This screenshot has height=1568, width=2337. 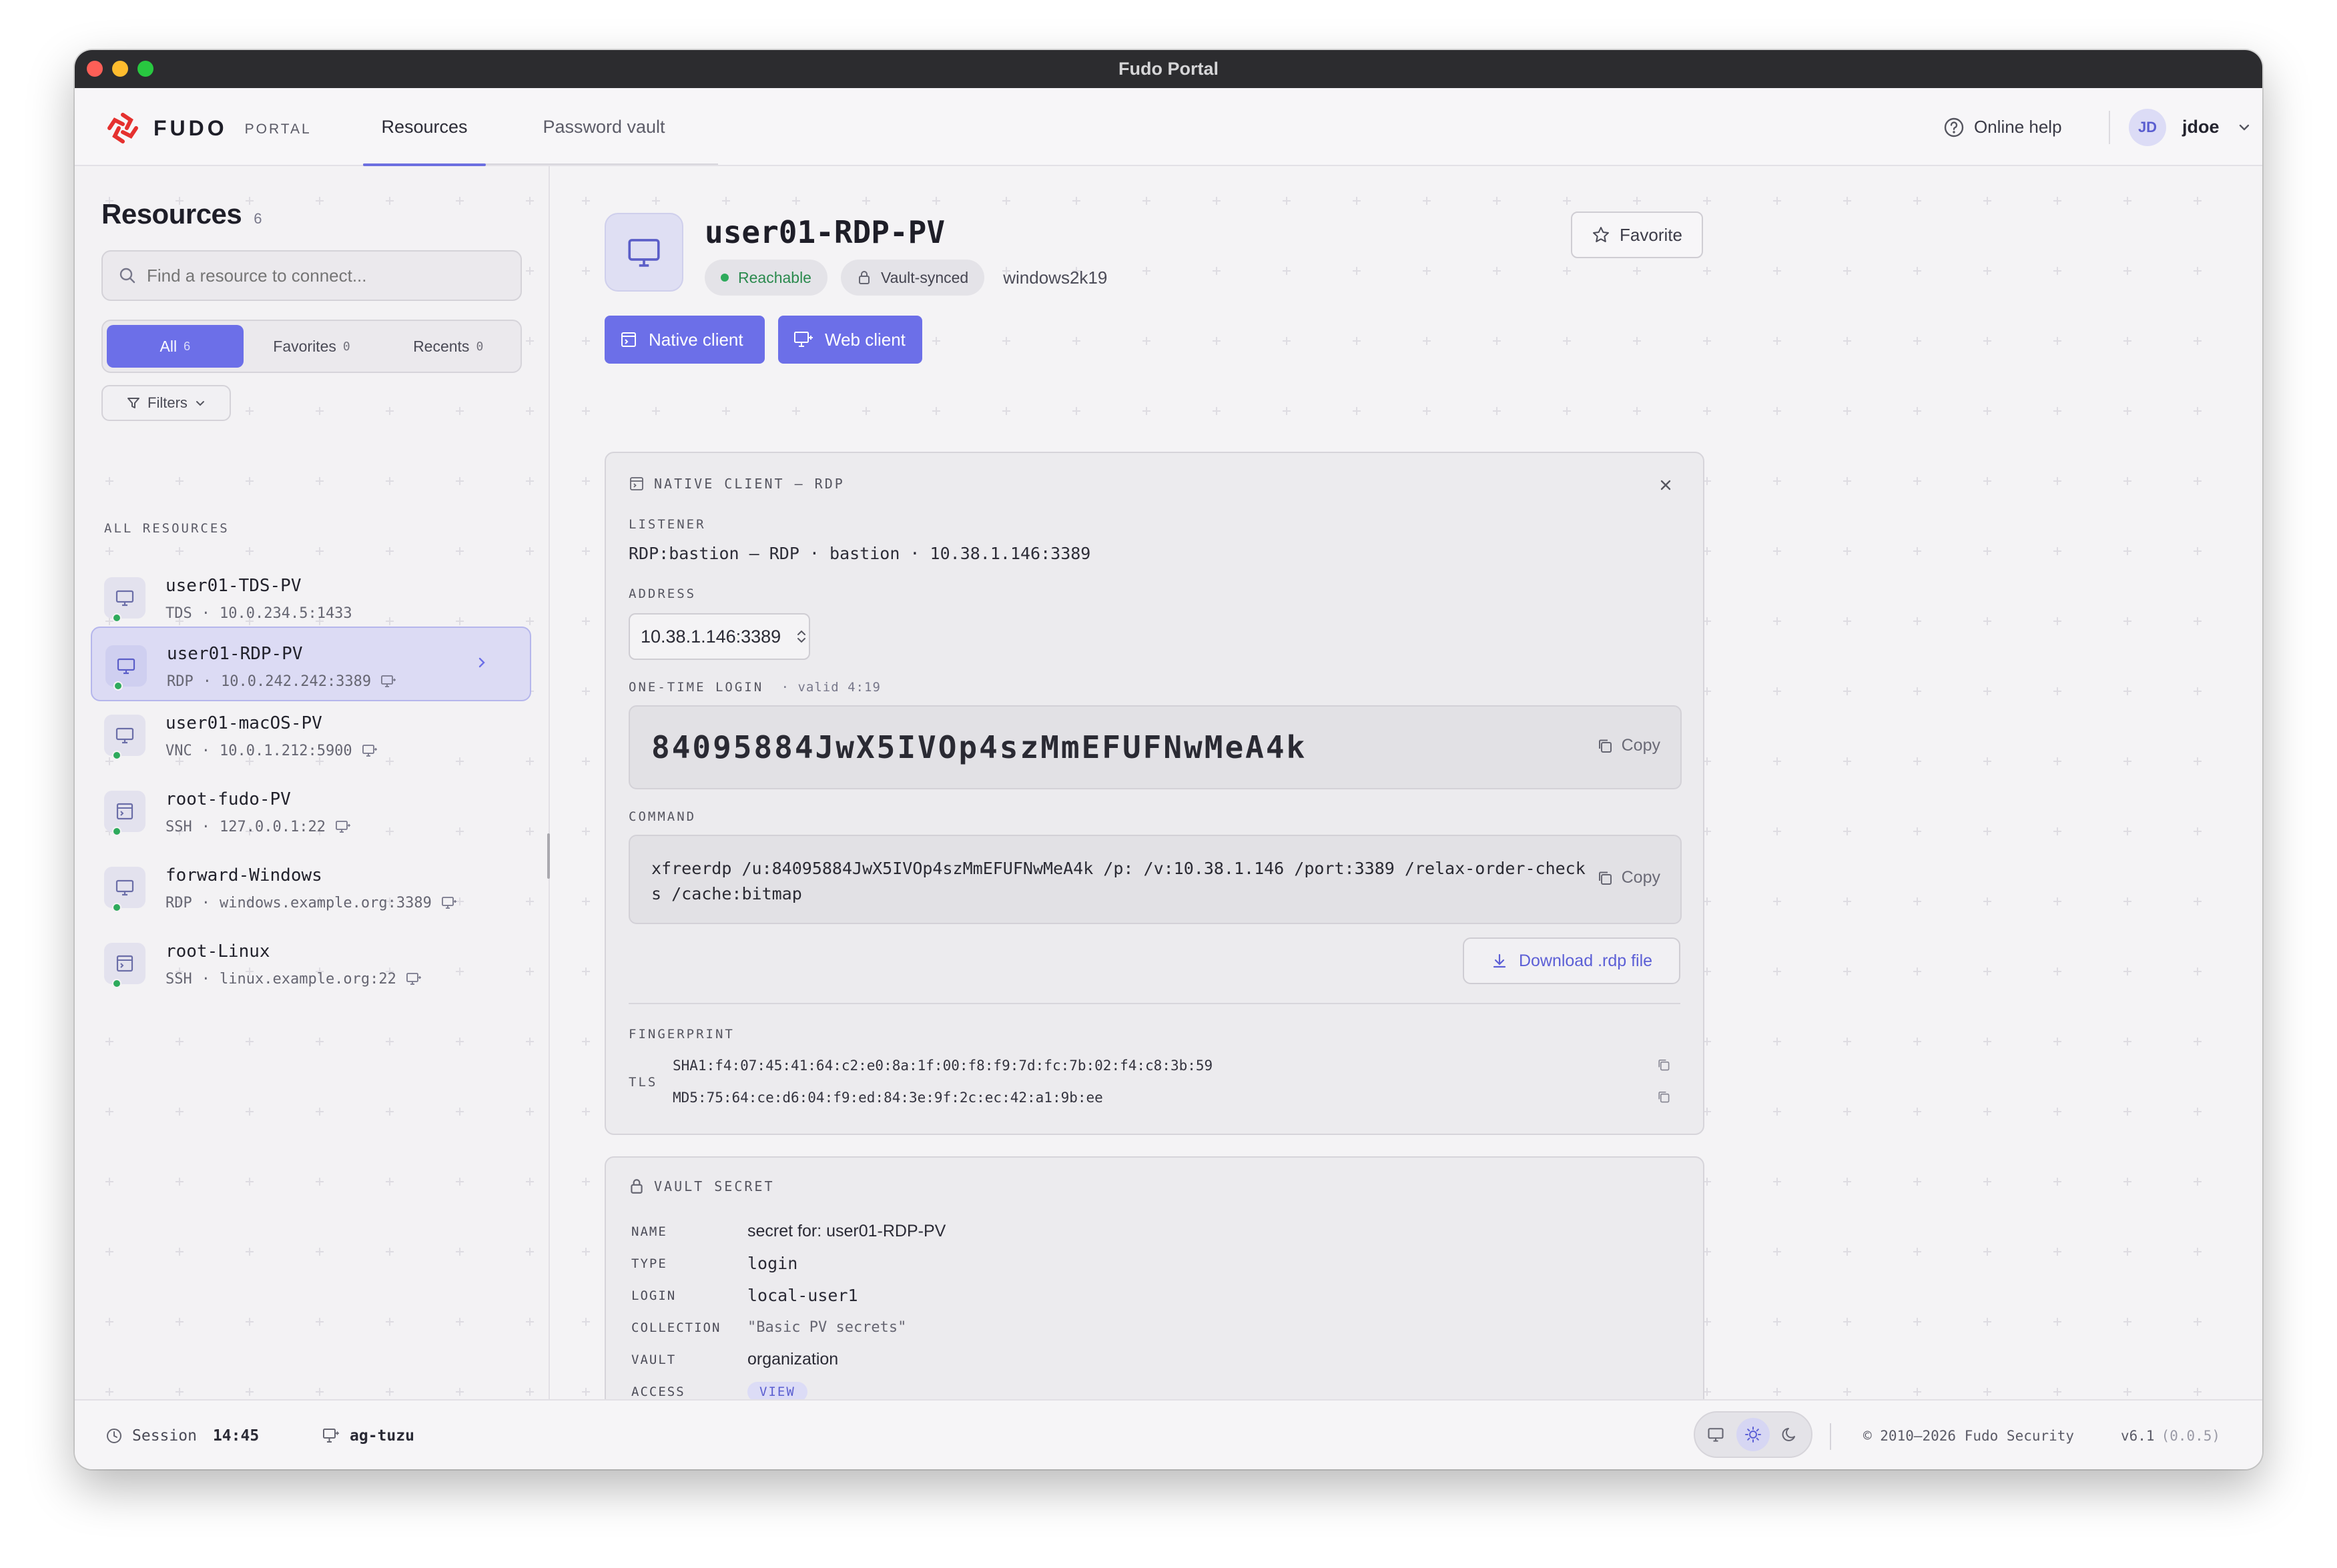 I want to click on segment-favorites: Favorites 0, so click(x=312, y=347).